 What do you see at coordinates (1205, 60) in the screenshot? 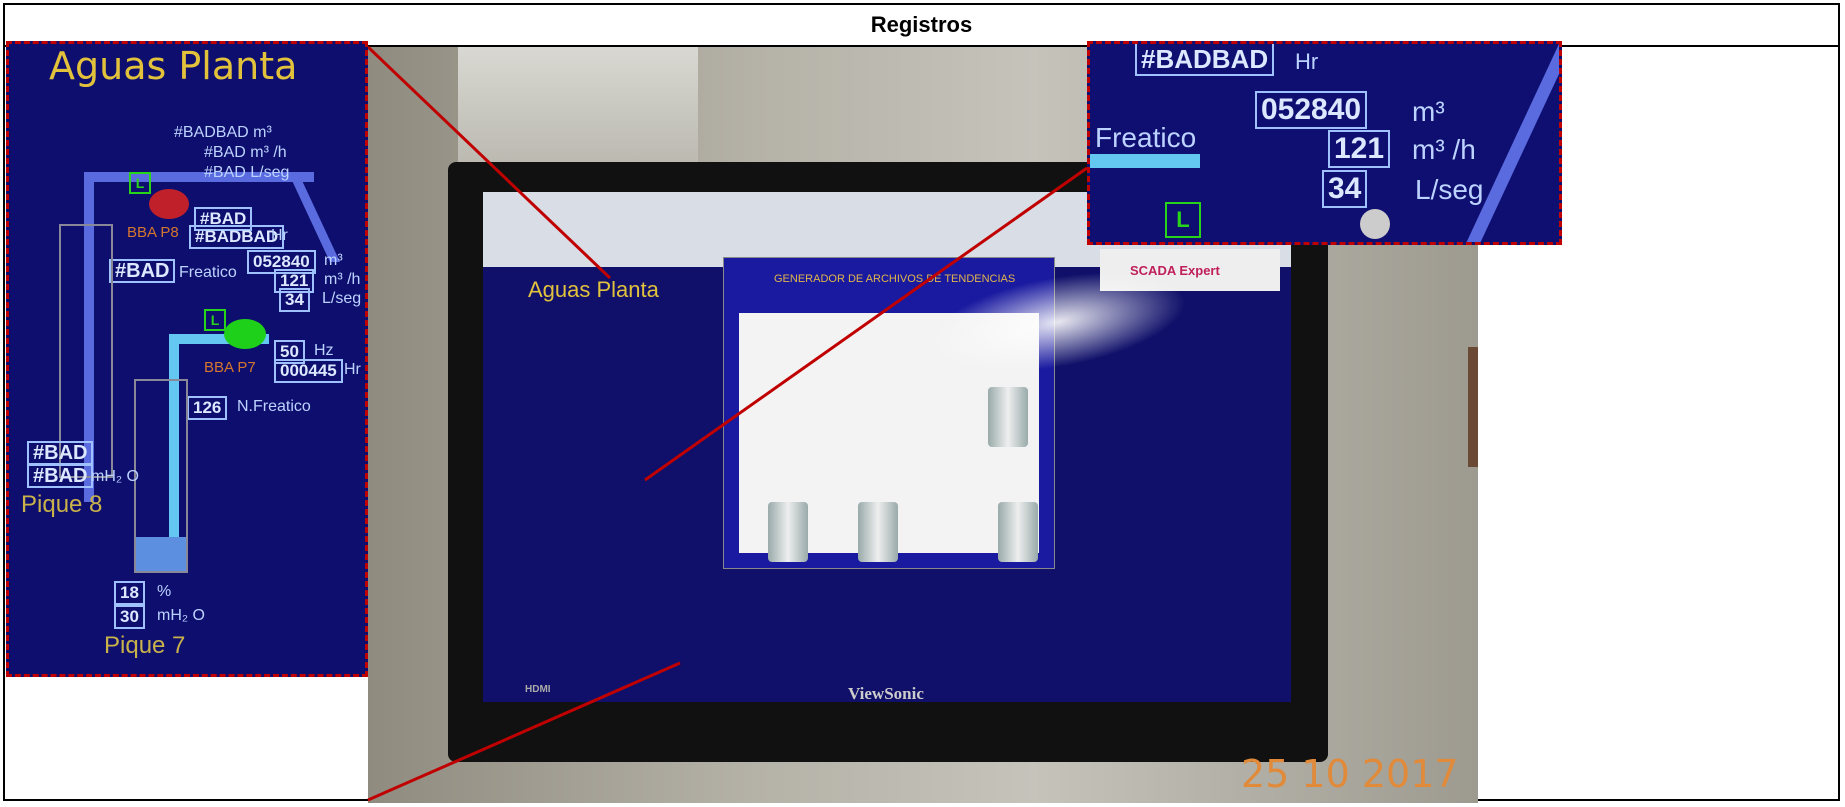
I see `top-readout: #BADBAD` at bounding box center [1205, 60].